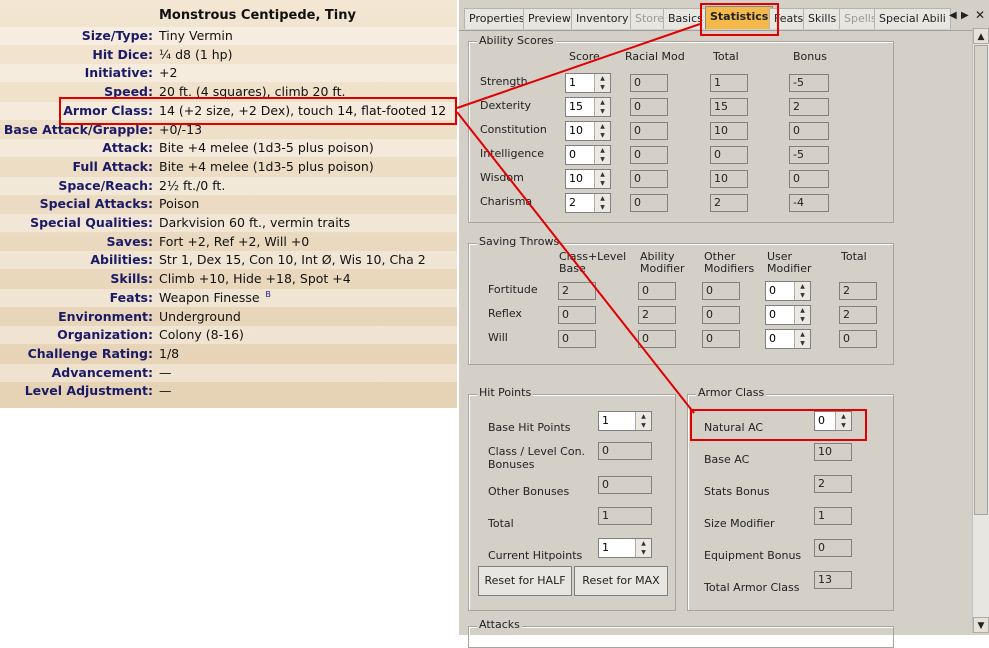  What do you see at coordinates (981, 280) in the screenshot?
I see `scrollbar-thumb` at bounding box center [981, 280].